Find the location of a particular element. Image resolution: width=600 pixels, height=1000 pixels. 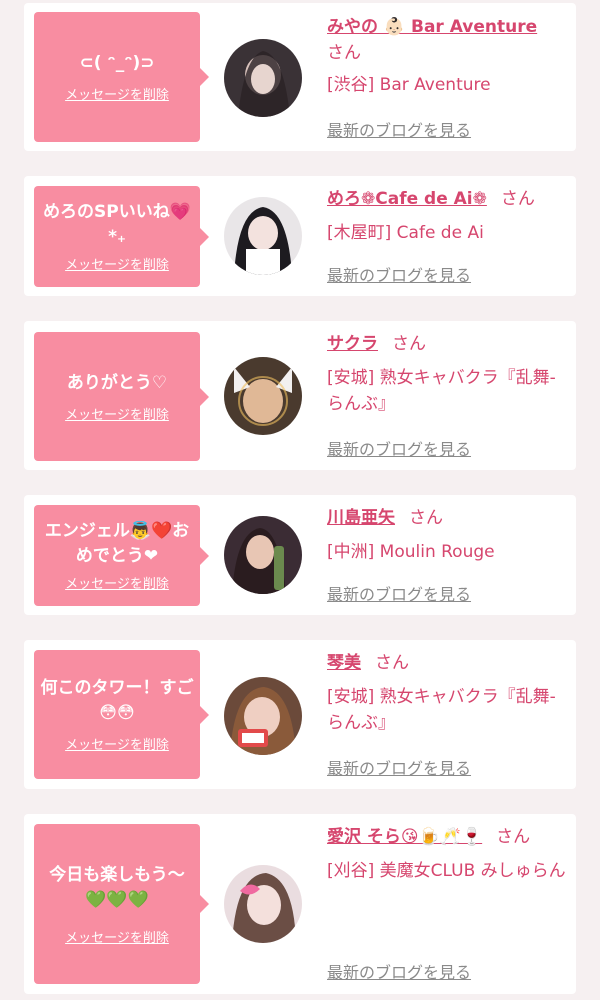

sender-info: サクラ さん [安城] 熟女キャバクラ『乱舞-らんぶ』 is located at coordinates (447, 374).